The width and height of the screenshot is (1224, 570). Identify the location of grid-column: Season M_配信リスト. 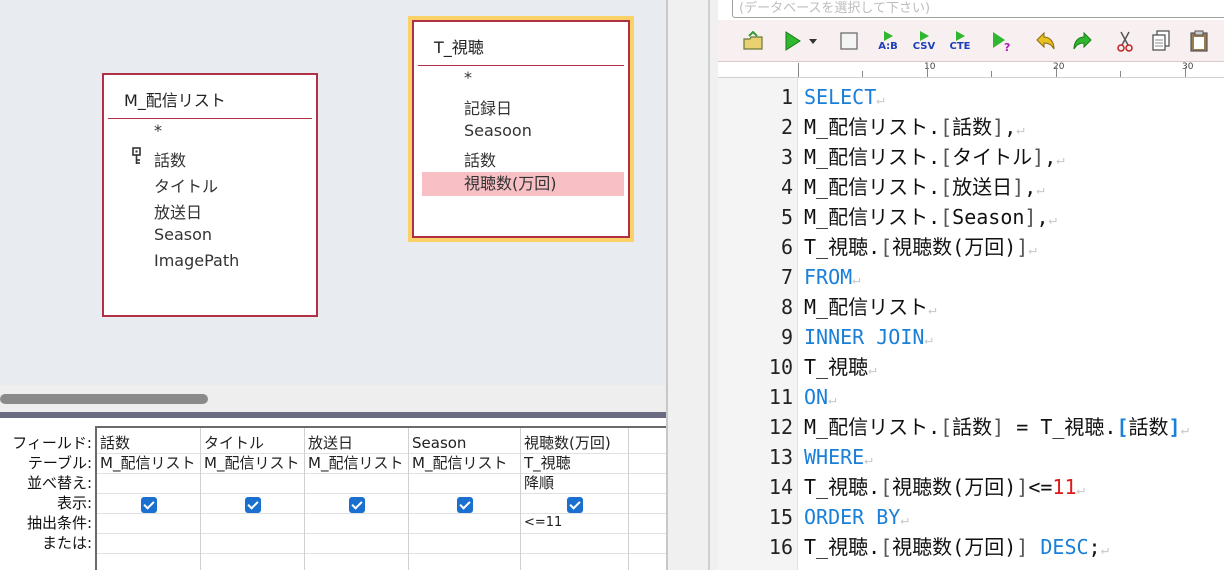
(465, 499).